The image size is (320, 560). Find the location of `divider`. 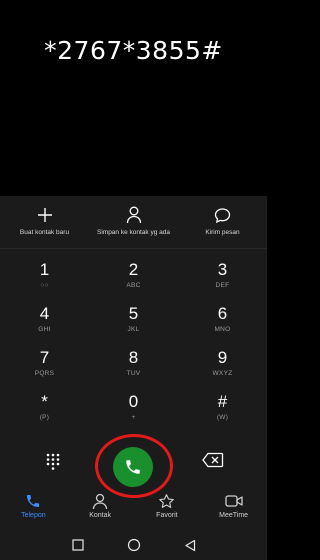

divider is located at coordinates (133, 248).